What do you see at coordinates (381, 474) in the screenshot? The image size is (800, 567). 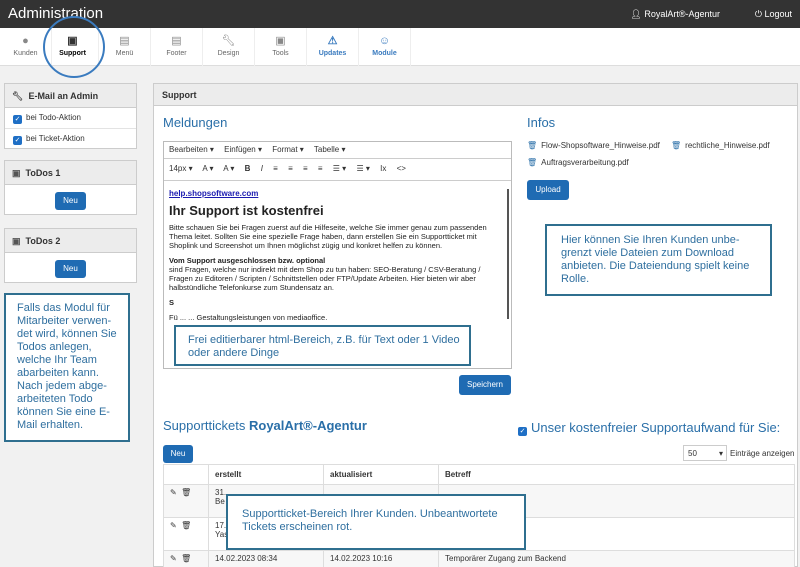 I see `column-header: aktualisiert` at bounding box center [381, 474].